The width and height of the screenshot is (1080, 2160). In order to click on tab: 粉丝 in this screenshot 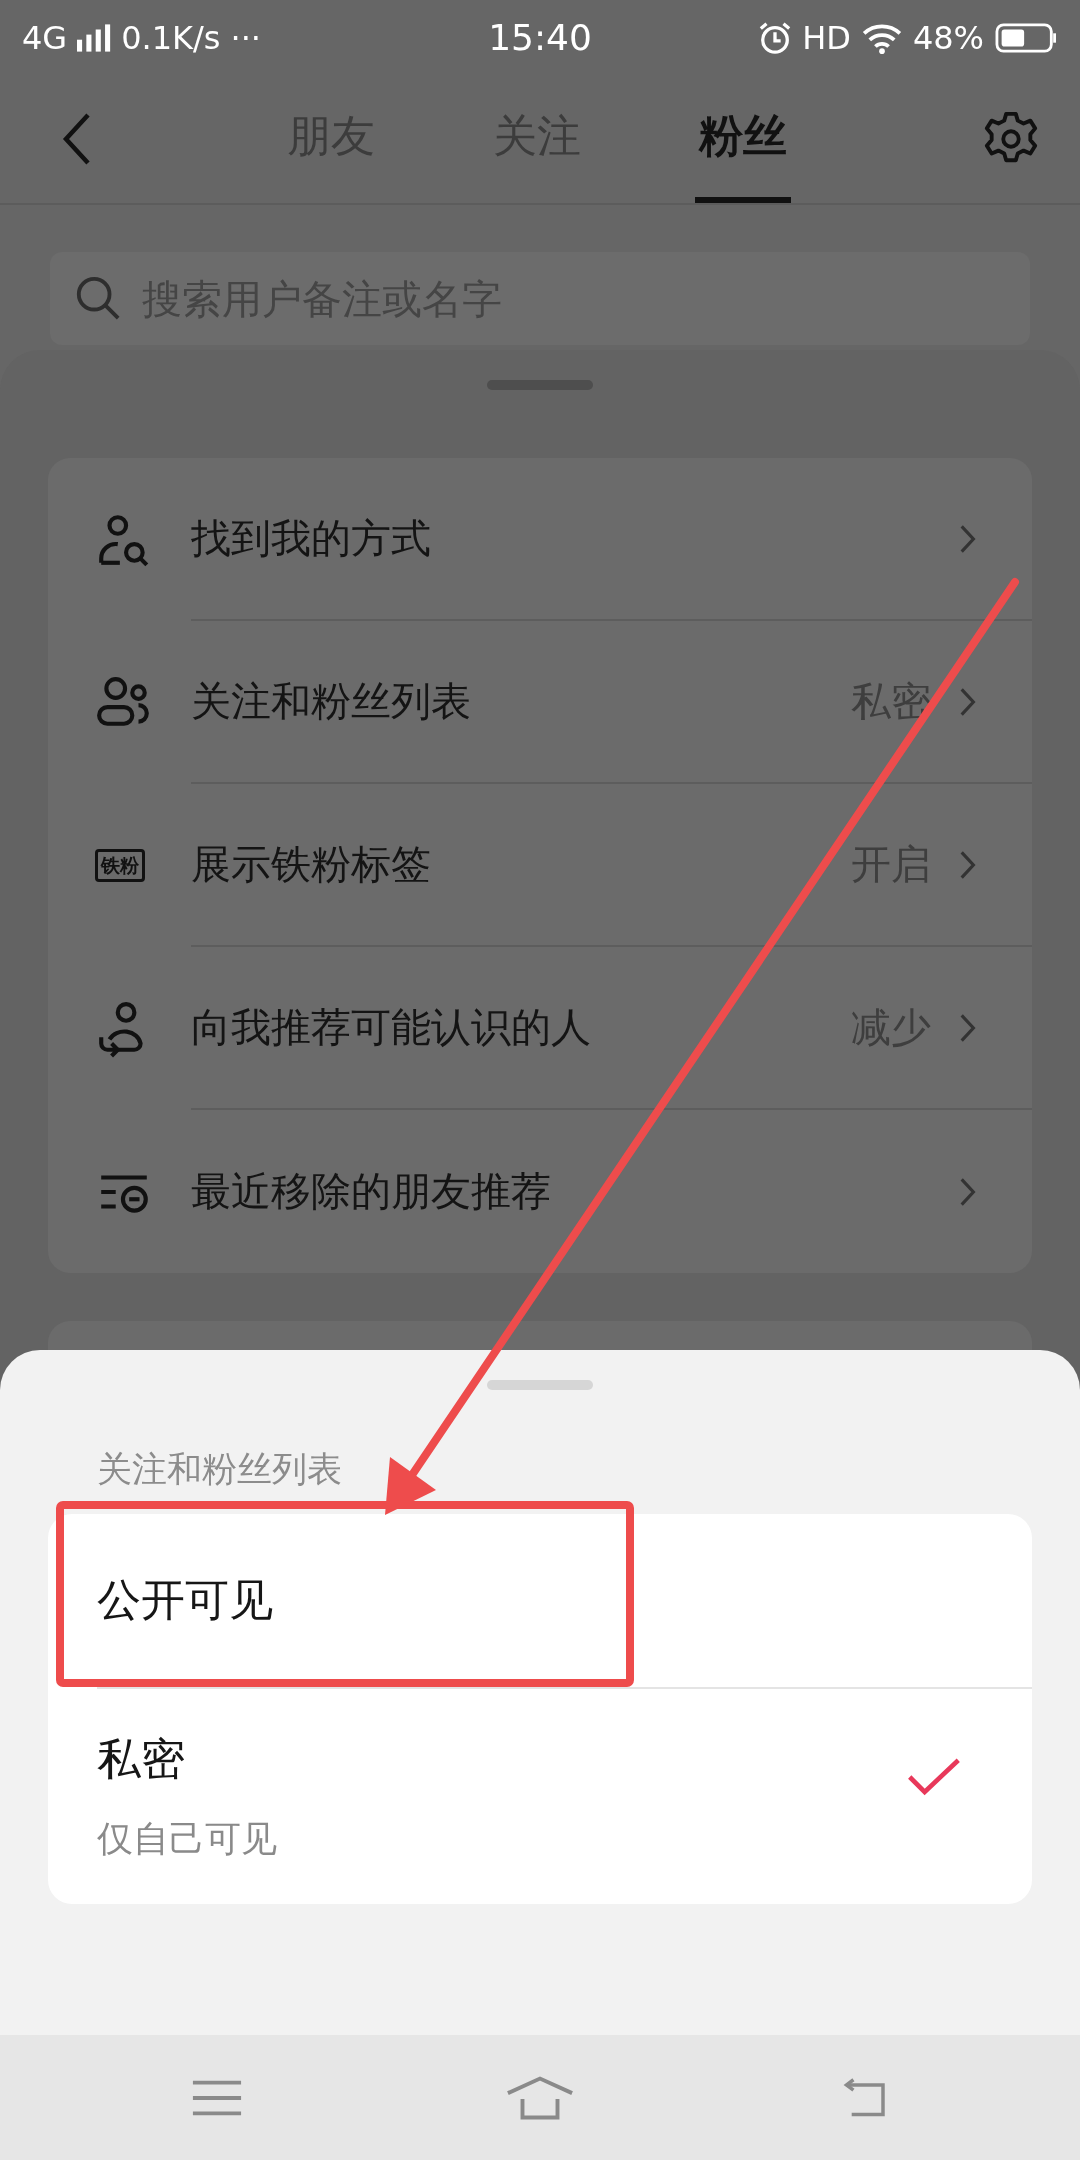, I will do `click(743, 139)`.